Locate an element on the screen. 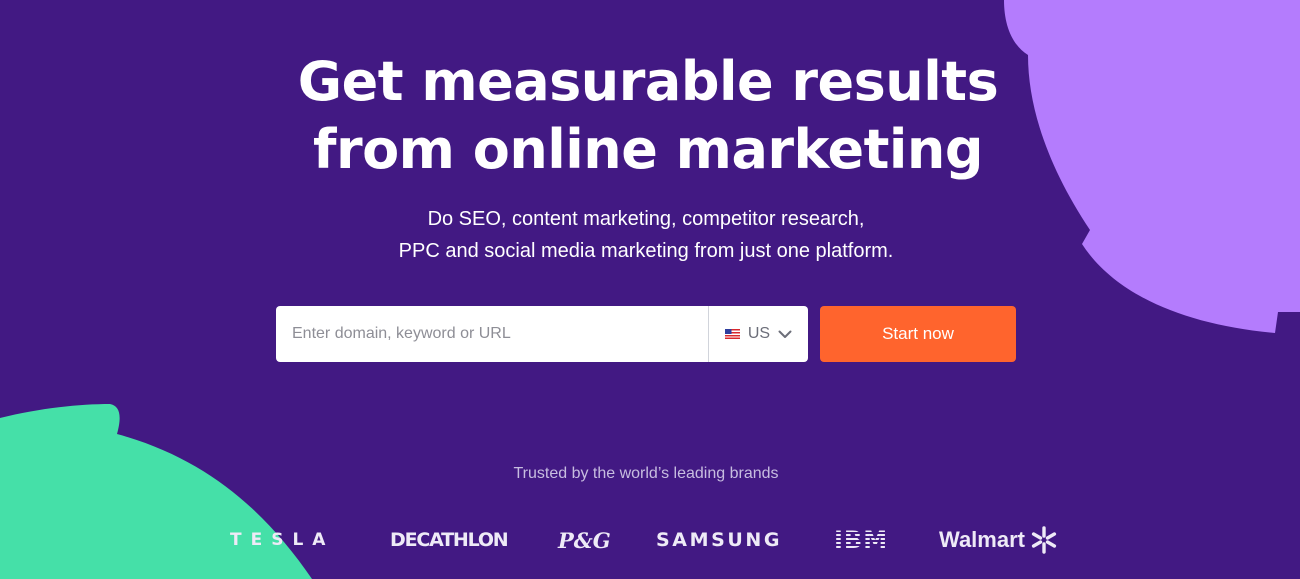 The width and height of the screenshot is (1300, 579). database-label: US is located at coordinates (759, 333).